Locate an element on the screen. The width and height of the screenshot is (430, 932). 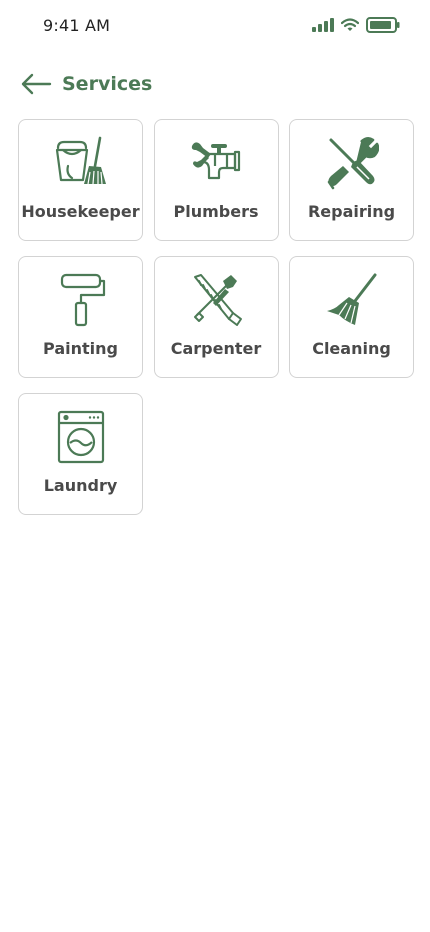
service-label: Carpenter is located at coordinates (216, 348).